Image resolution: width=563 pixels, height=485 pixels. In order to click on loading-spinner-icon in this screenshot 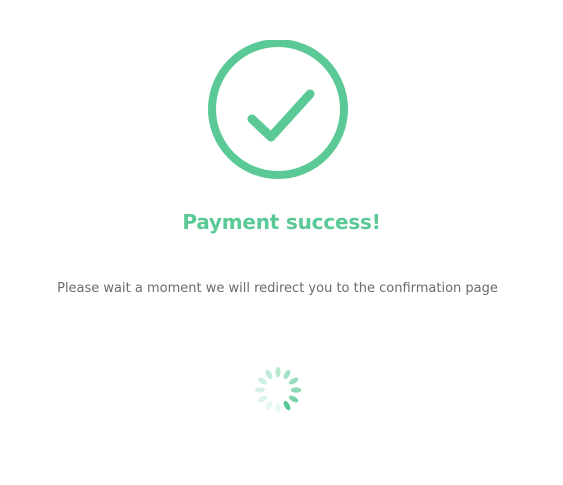, I will do `click(278, 390)`.